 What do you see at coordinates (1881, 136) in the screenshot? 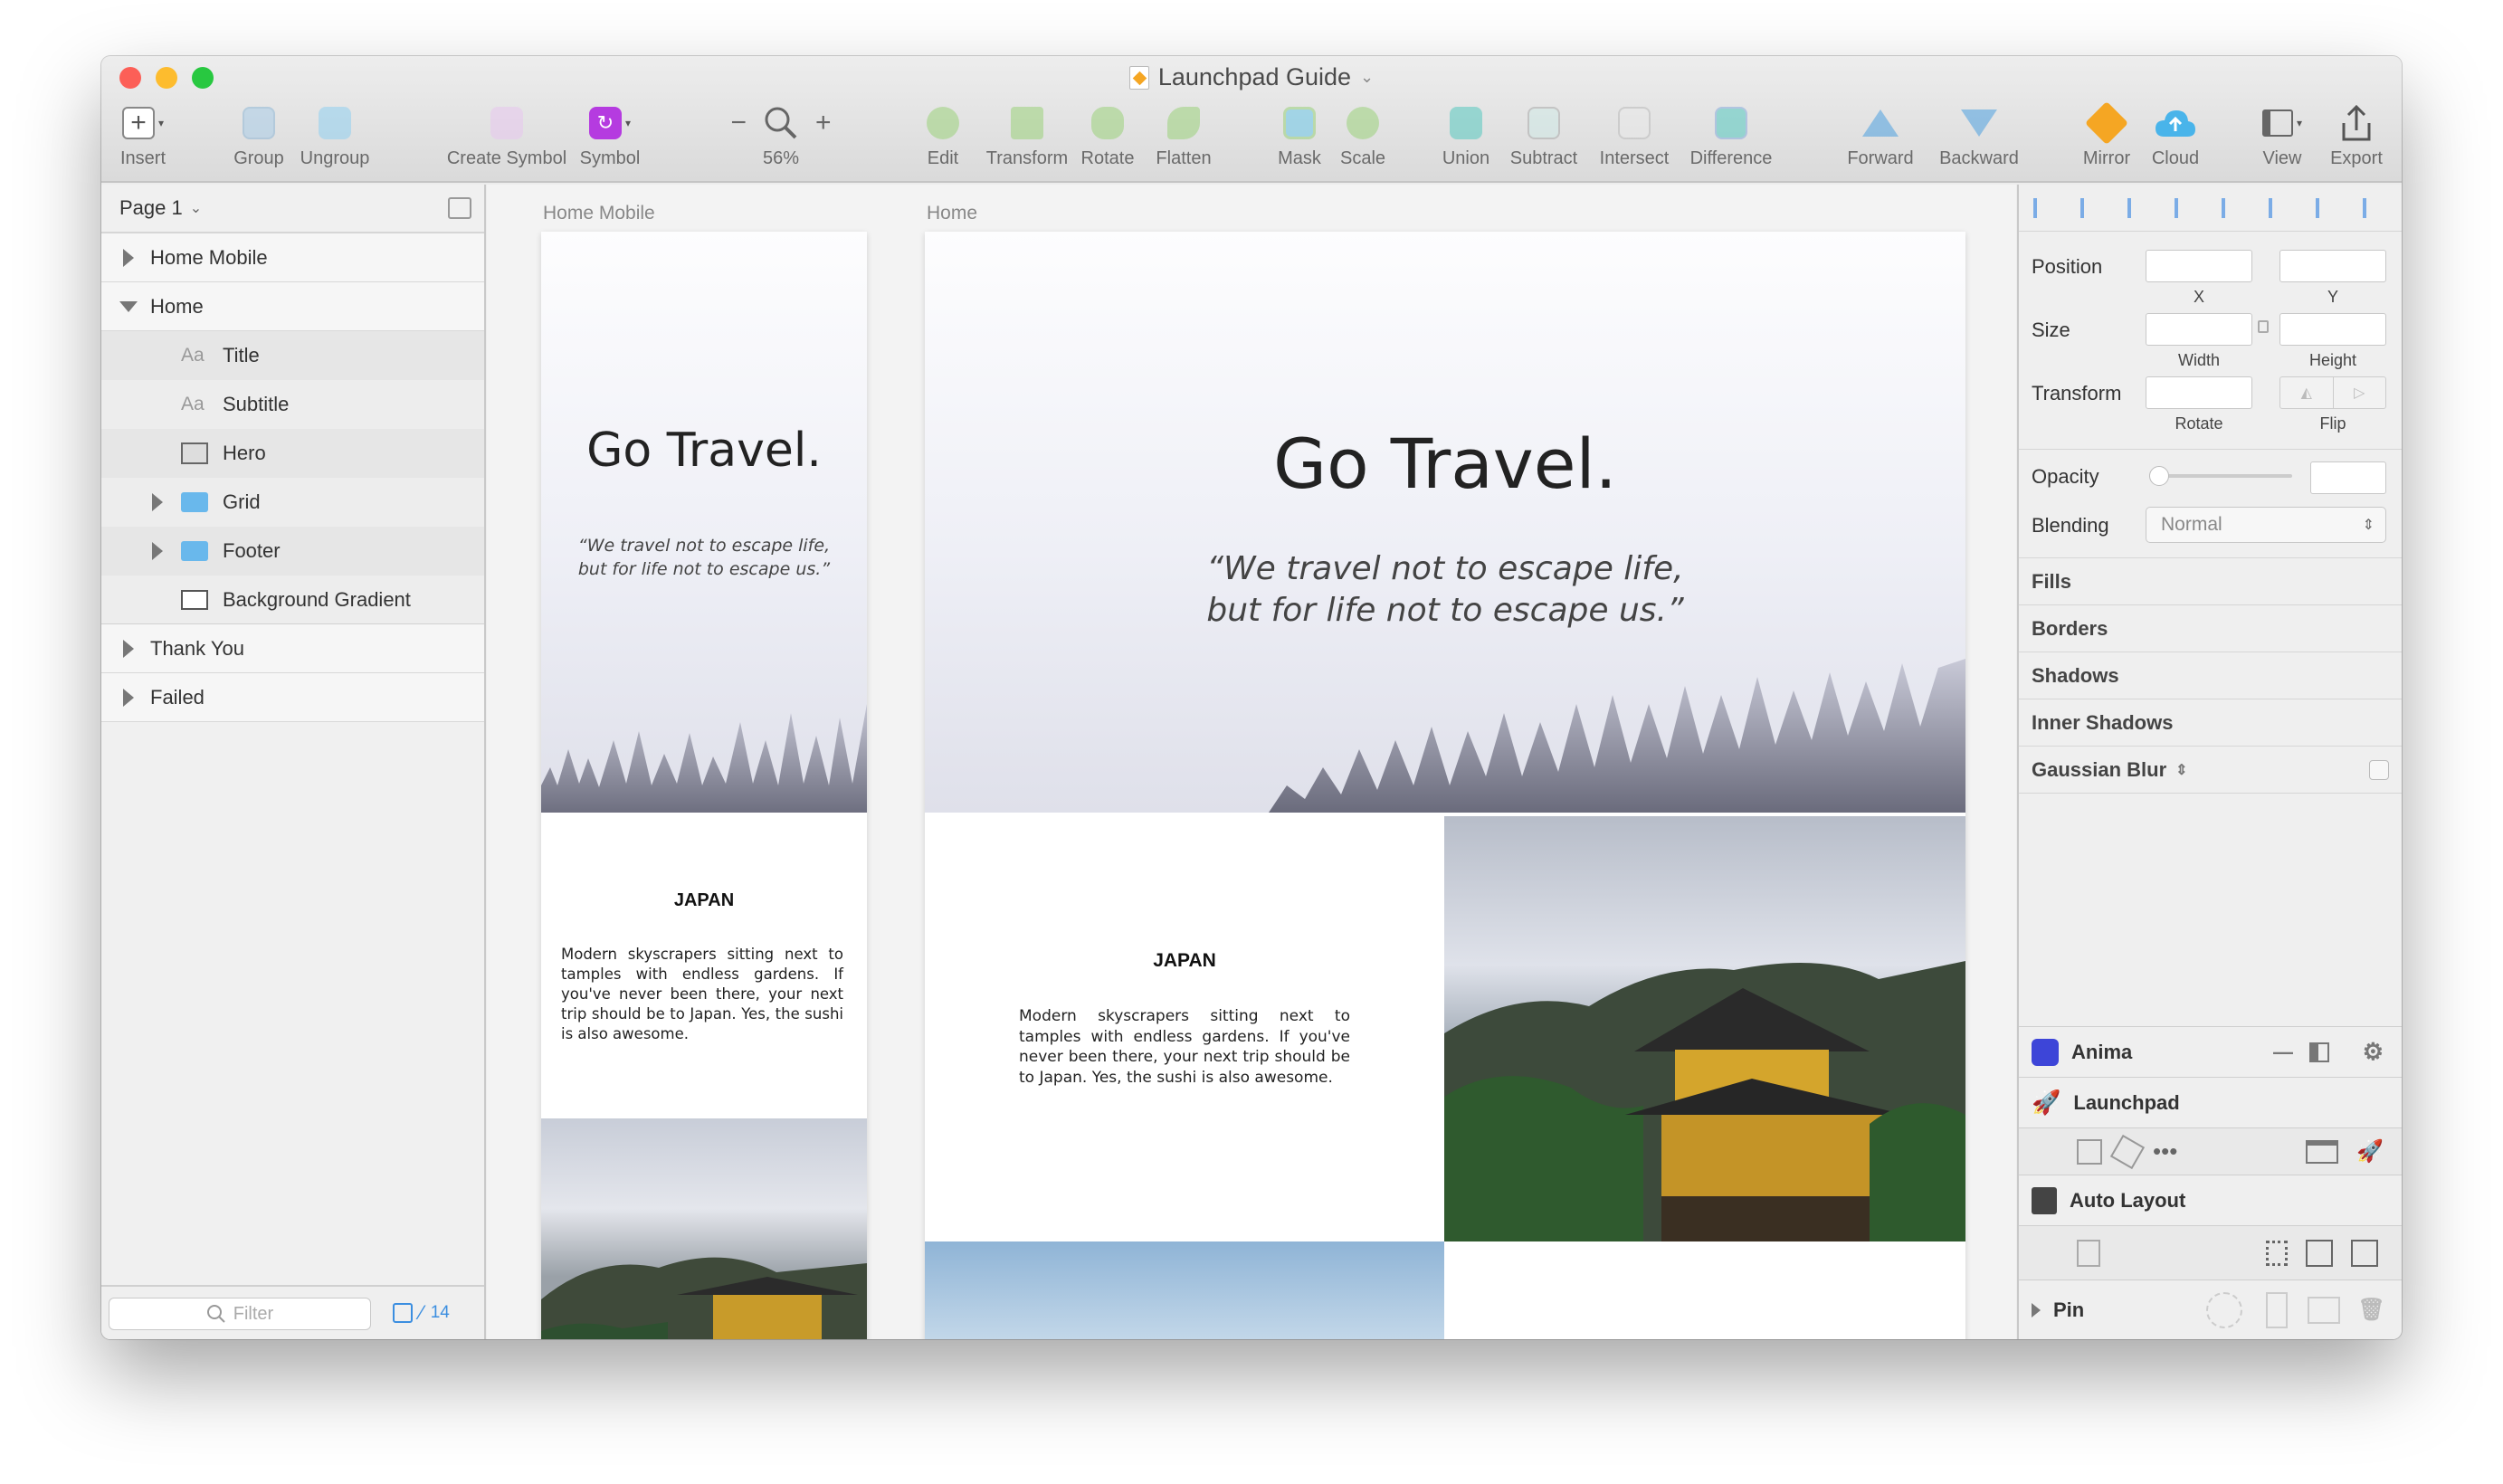
I see `forward-button: Forward` at bounding box center [1881, 136].